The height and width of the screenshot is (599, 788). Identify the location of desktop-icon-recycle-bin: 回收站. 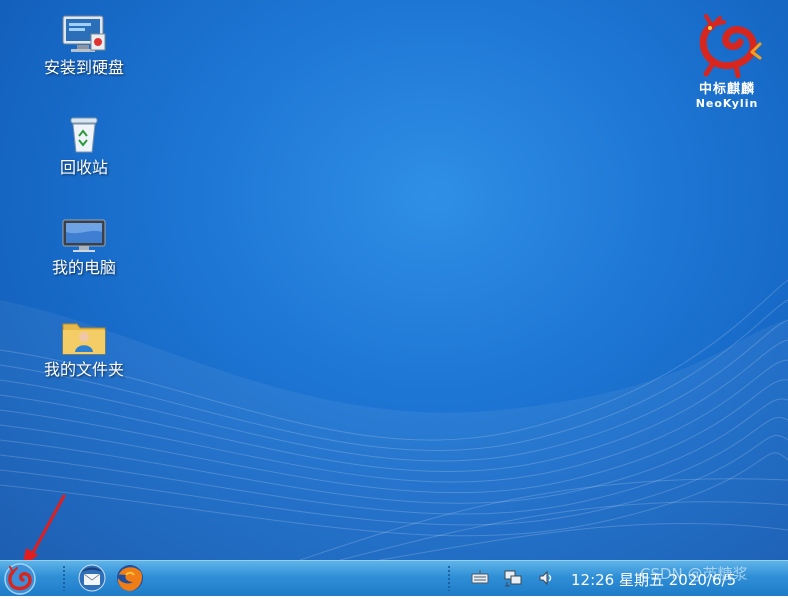
(84, 146).